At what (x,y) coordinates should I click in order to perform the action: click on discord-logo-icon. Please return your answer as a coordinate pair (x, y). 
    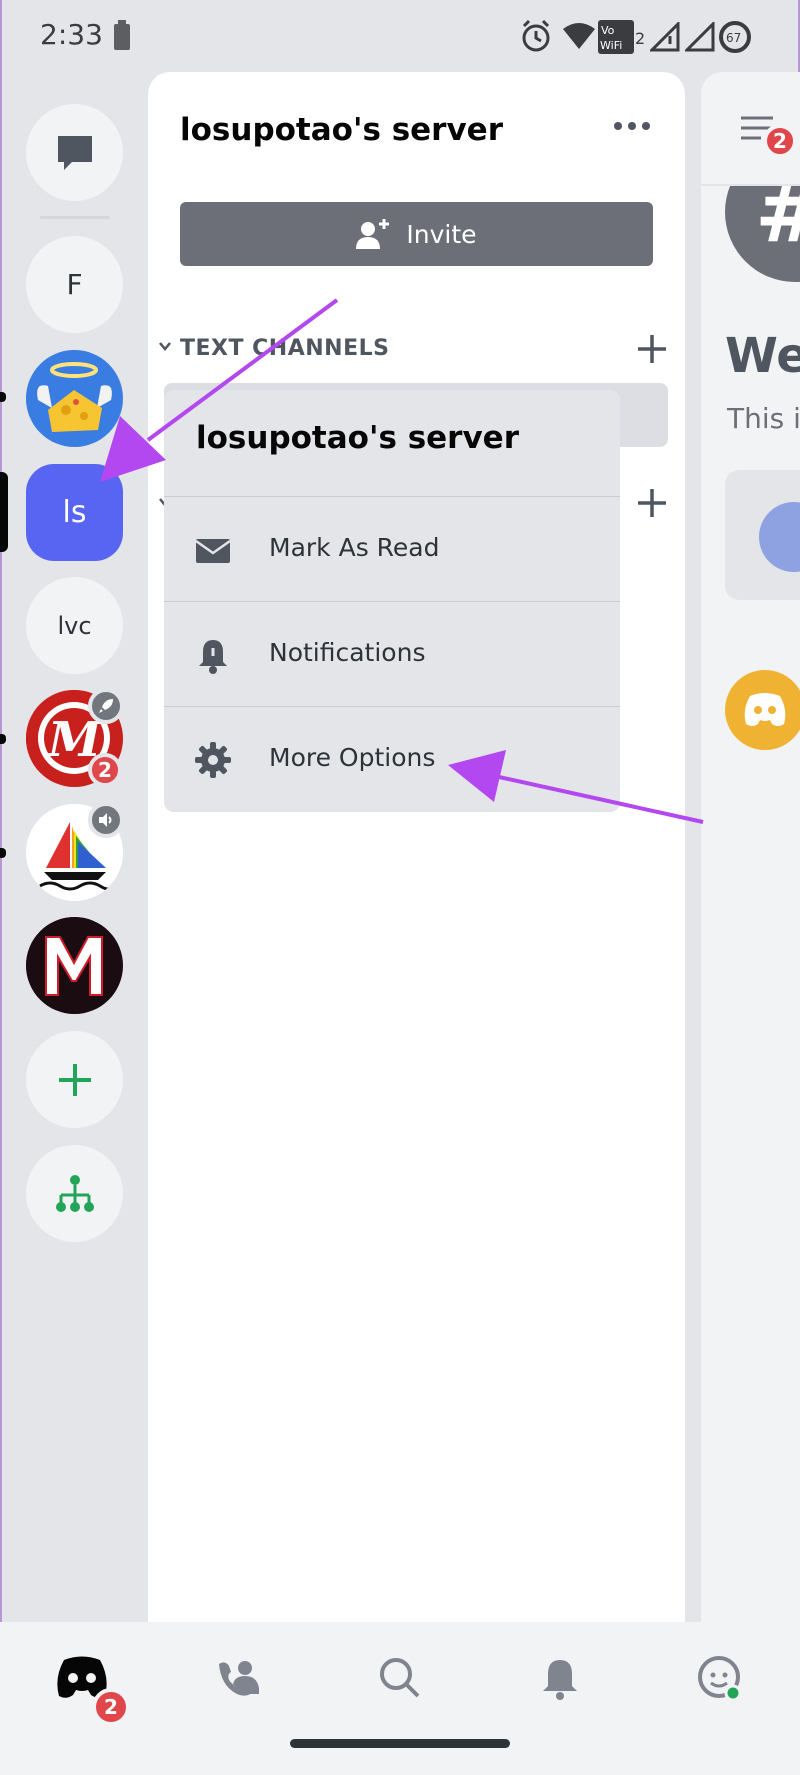
    Looking at the image, I should click on (765, 709).